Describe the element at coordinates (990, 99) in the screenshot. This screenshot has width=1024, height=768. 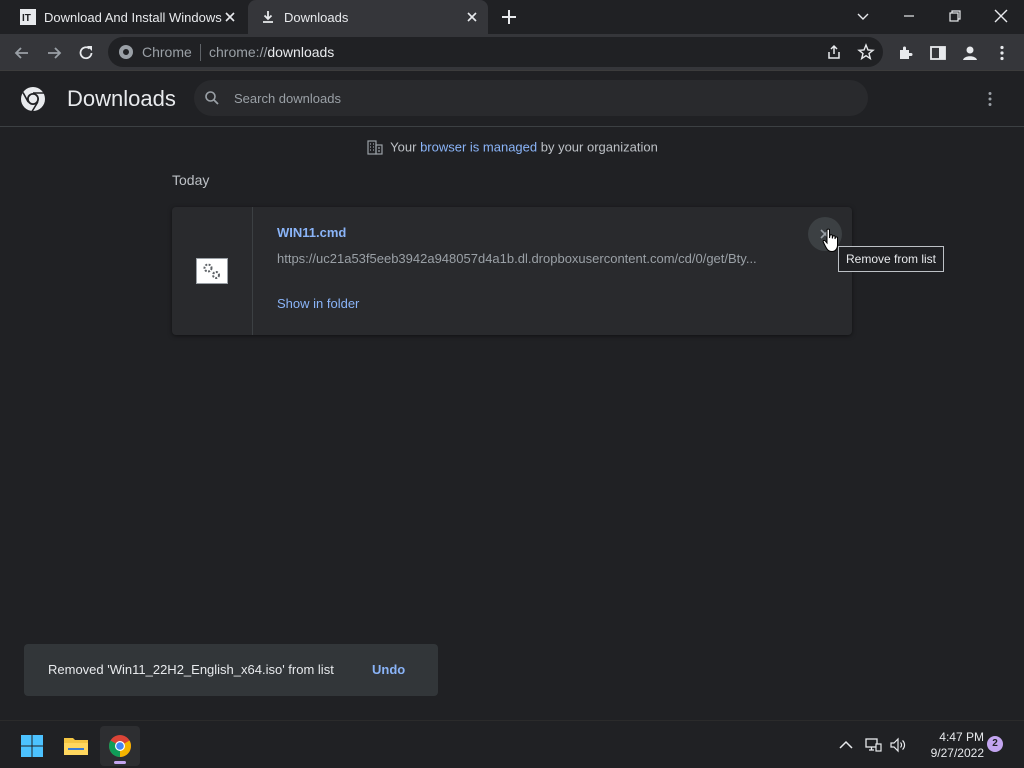
I see `more-actions-icon` at that location.